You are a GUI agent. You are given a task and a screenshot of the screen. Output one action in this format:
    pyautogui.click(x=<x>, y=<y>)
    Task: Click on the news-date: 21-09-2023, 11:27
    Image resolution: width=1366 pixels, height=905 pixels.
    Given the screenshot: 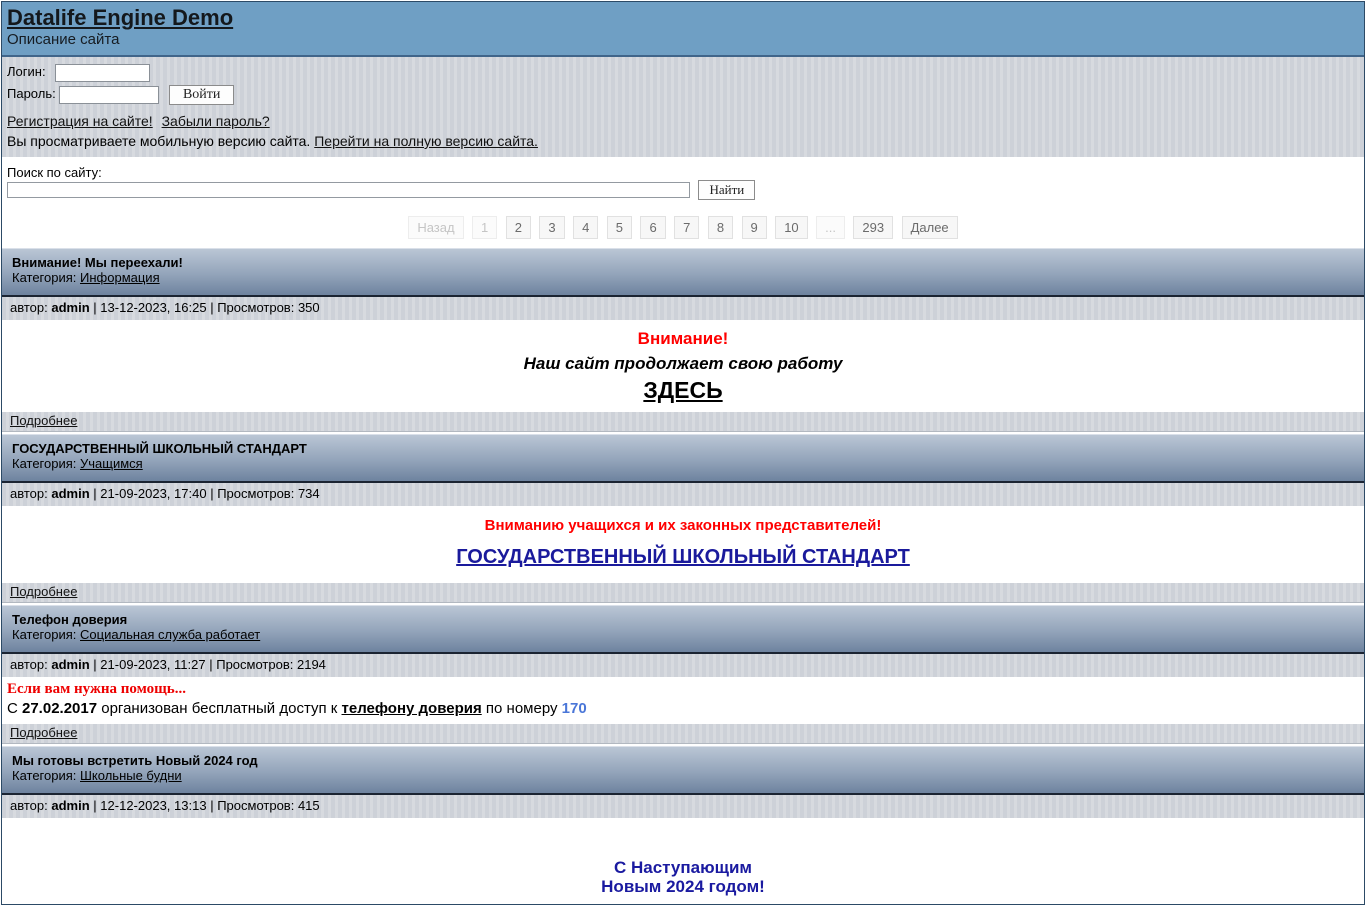 What is the action you would take?
    pyautogui.click(x=153, y=664)
    